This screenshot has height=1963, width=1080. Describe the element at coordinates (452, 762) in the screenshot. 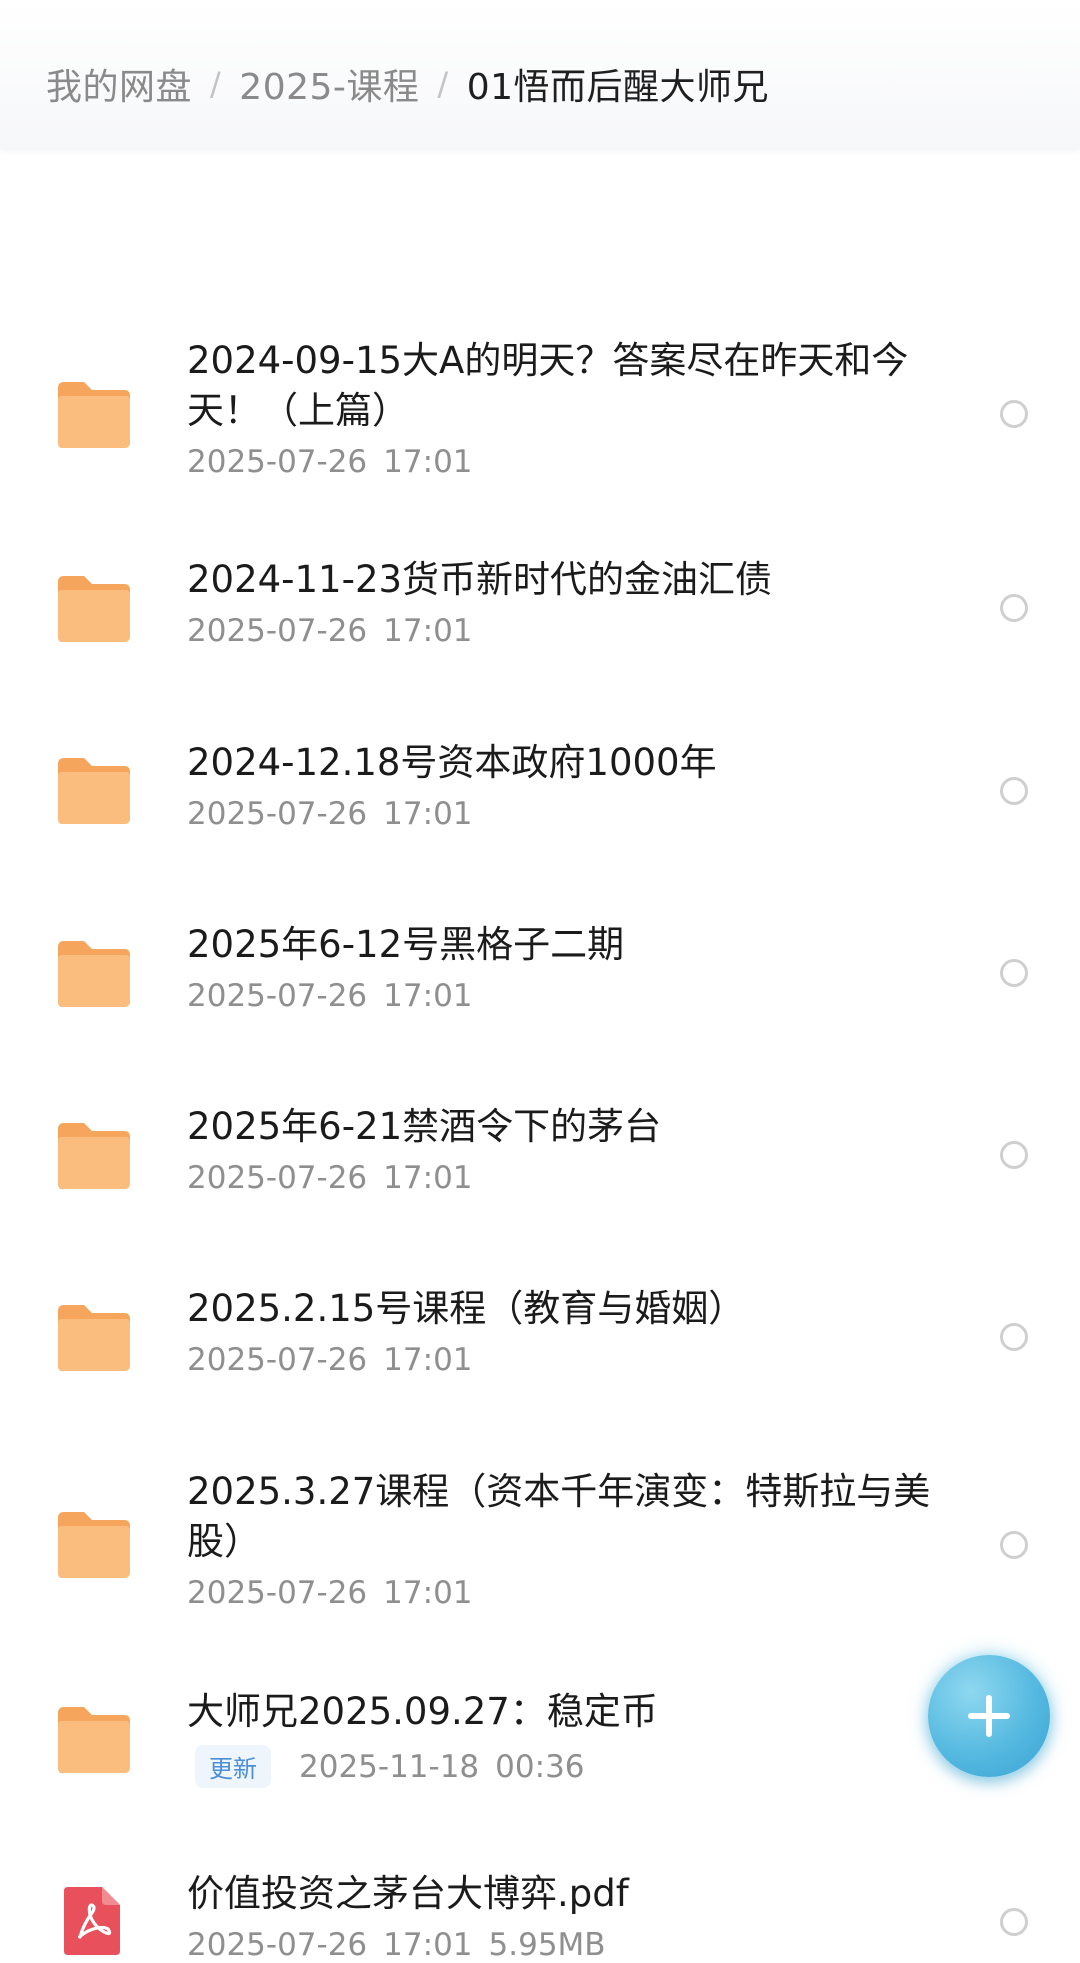

I see `file-name: 2024-12.18号资本政府1000年` at that location.